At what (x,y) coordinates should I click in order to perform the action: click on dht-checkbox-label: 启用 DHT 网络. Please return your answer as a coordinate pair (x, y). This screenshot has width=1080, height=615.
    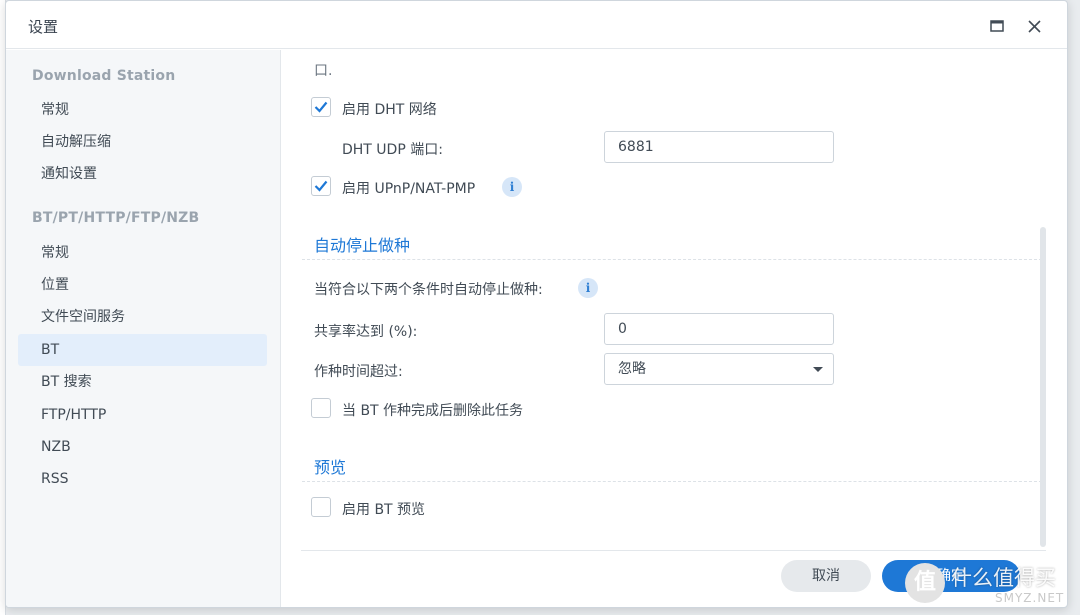
    Looking at the image, I should click on (389, 110).